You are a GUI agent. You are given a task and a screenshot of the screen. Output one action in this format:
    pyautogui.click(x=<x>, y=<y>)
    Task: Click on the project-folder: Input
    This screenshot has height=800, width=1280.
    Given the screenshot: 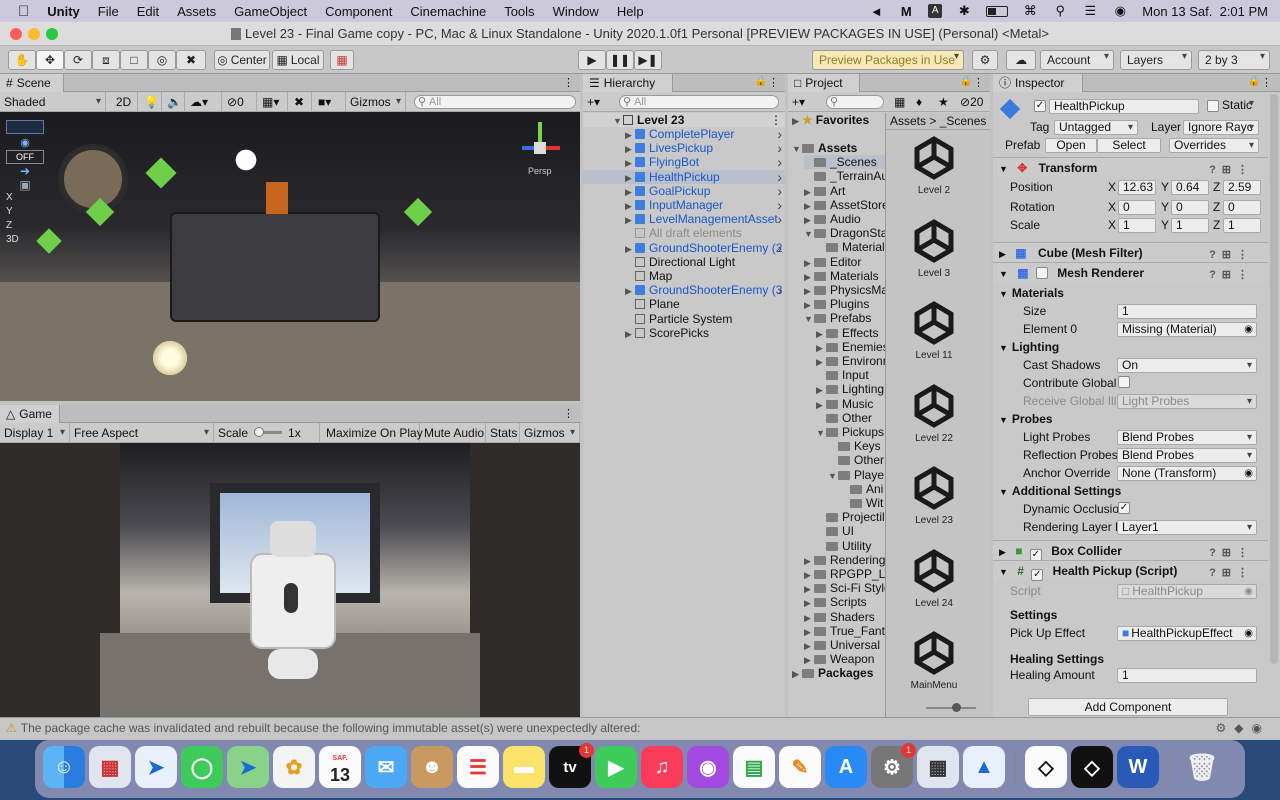 What is the action you would take?
    pyautogui.click(x=851, y=375)
    